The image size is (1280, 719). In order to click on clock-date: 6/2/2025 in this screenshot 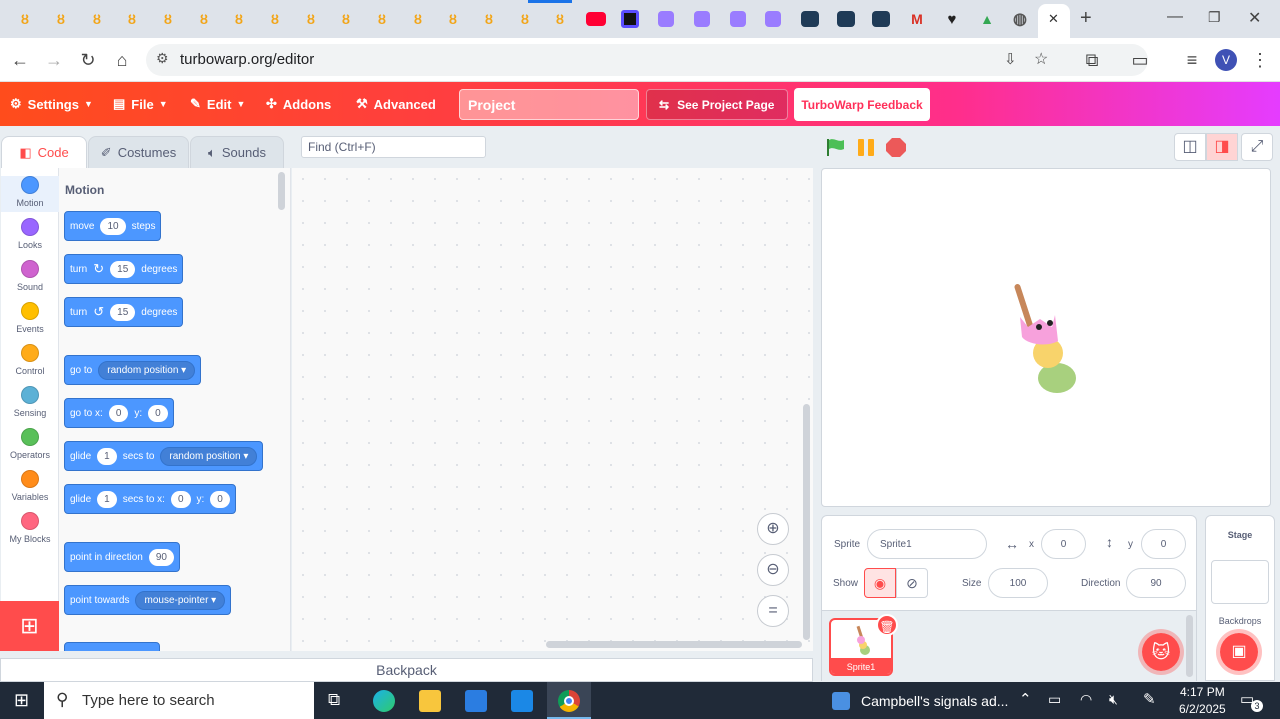, I will do `click(1202, 709)`.